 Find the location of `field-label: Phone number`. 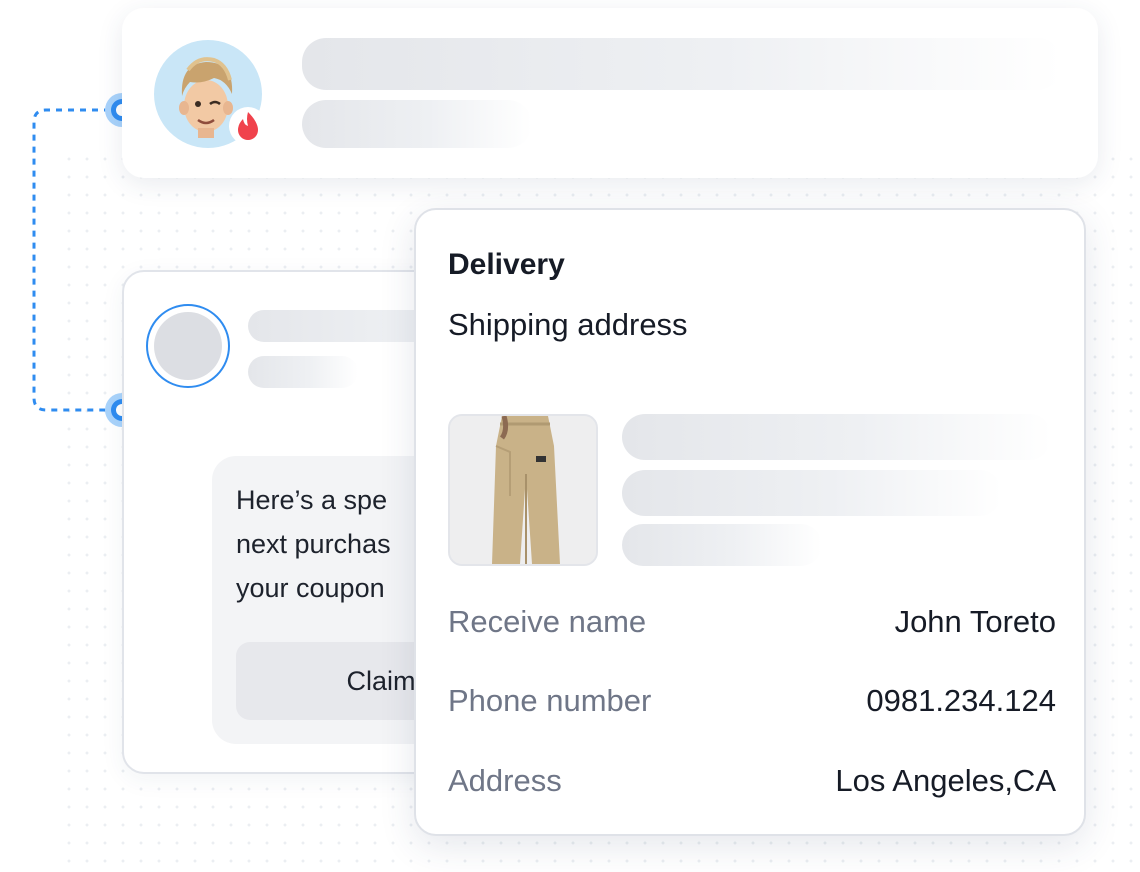

field-label: Phone number is located at coordinates (550, 700).